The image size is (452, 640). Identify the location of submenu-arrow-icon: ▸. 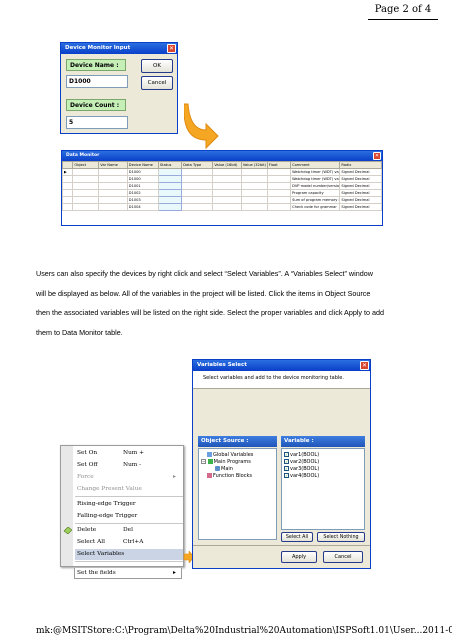
(174, 573).